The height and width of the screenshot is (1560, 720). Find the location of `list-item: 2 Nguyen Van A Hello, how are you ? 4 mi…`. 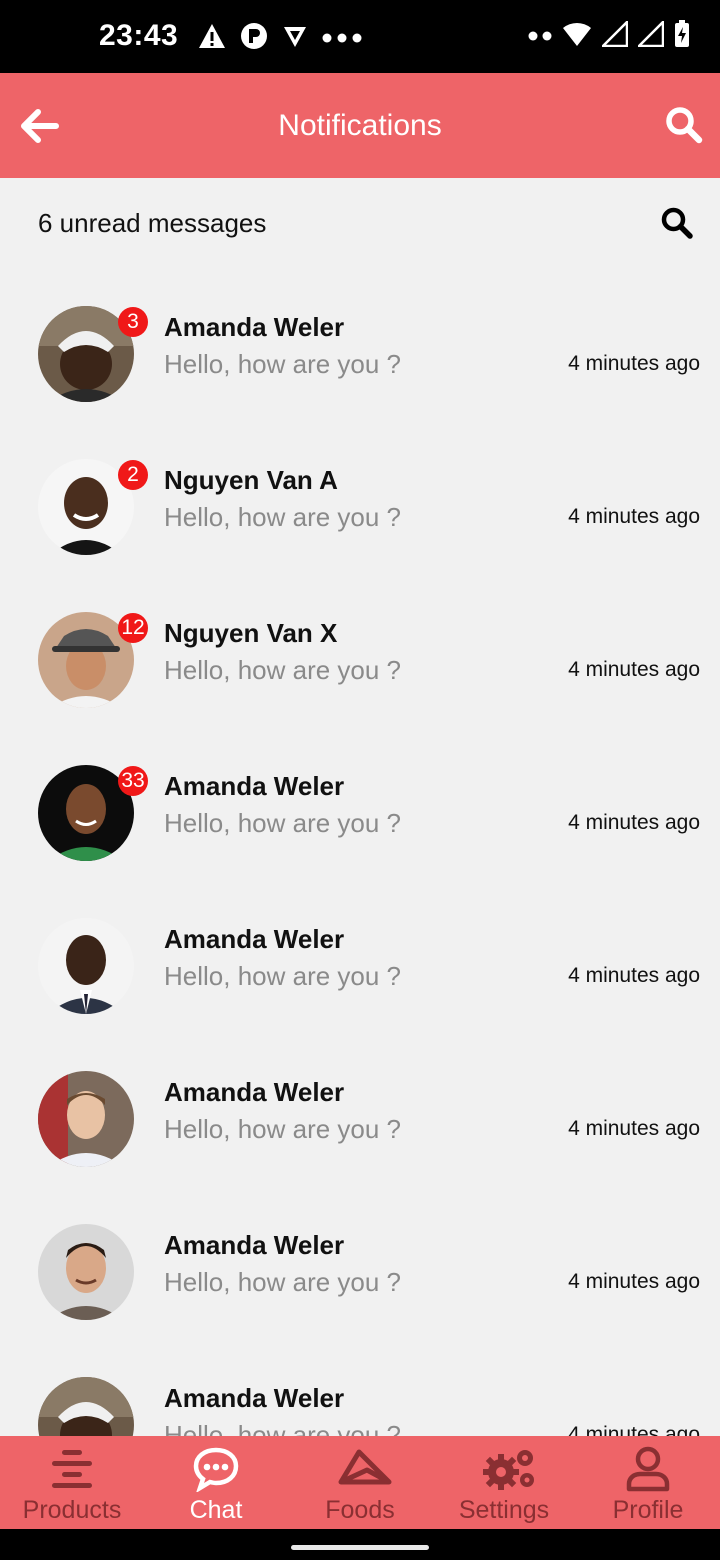

list-item: 2 Nguyen Van A Hello, how are you ? 4 mi… is located at coordinates (360, 499).